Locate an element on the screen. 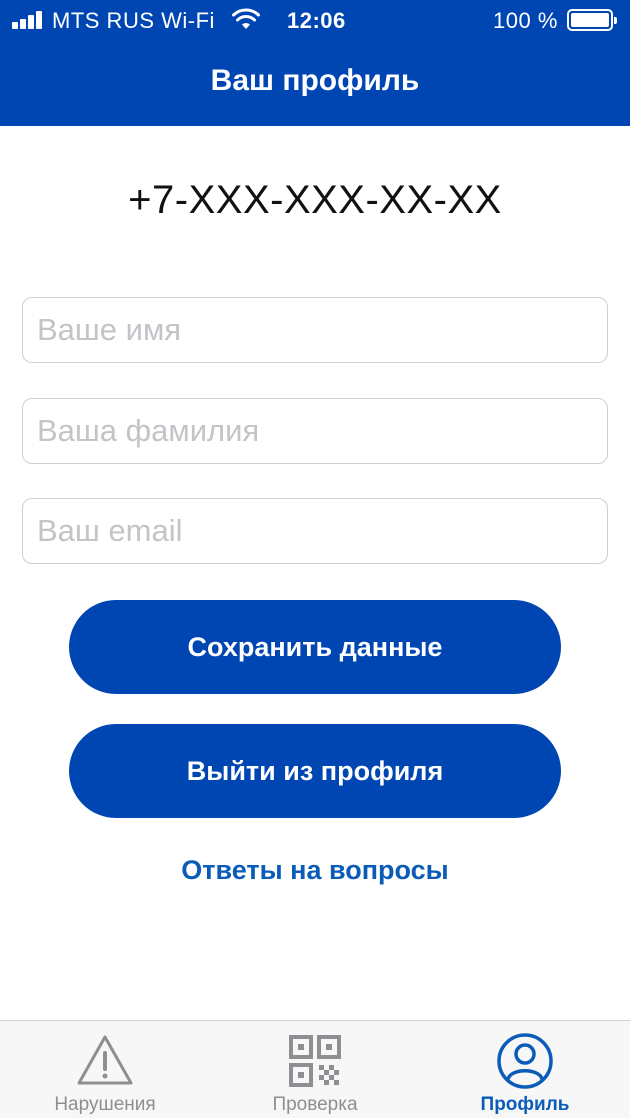 This screenshot has width=630, height=1118. warning-icon is located at coordinates (105, 1060).